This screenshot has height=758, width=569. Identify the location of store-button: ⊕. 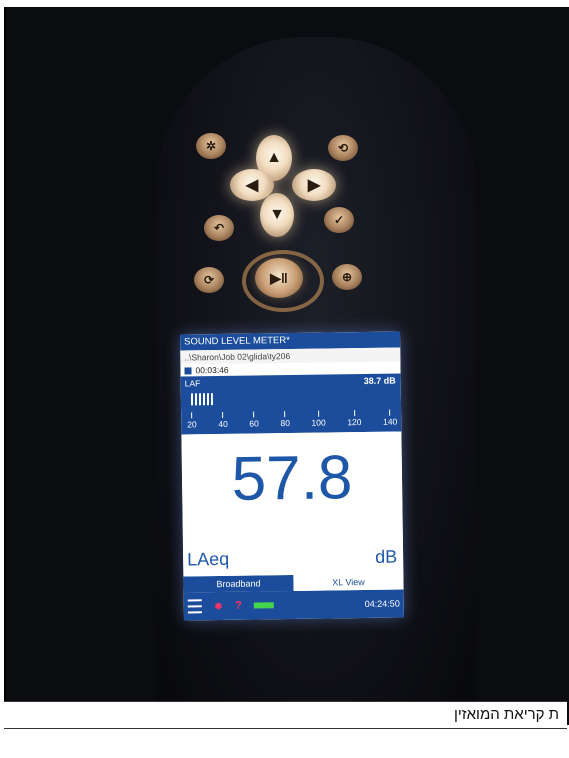
(347, 277).